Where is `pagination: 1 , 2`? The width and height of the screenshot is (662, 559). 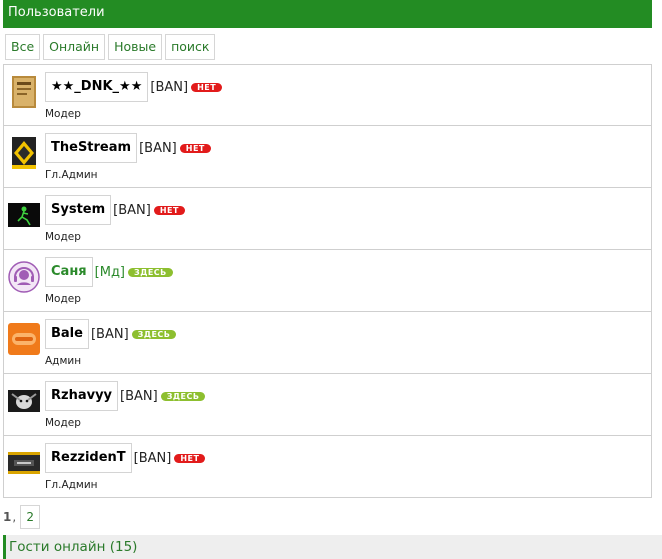 pagination: 1 , 2 is located at coordinates (22, 517).